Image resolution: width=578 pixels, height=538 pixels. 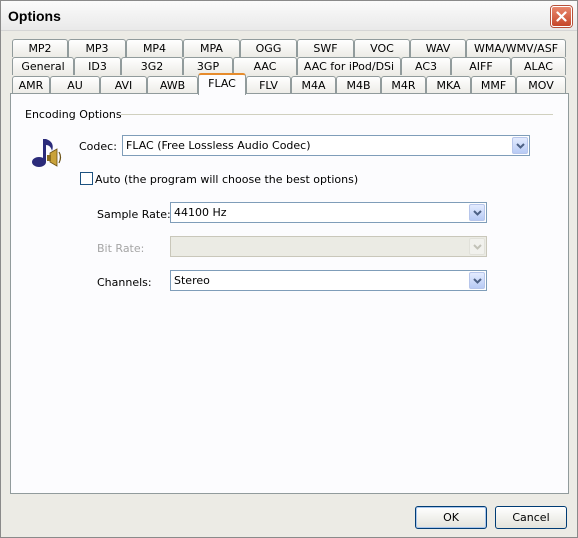 What do you see at coordinates (211, 48) in the screenshot?
I see `tab-mpa: MPA` at bounding box center [211, 48].